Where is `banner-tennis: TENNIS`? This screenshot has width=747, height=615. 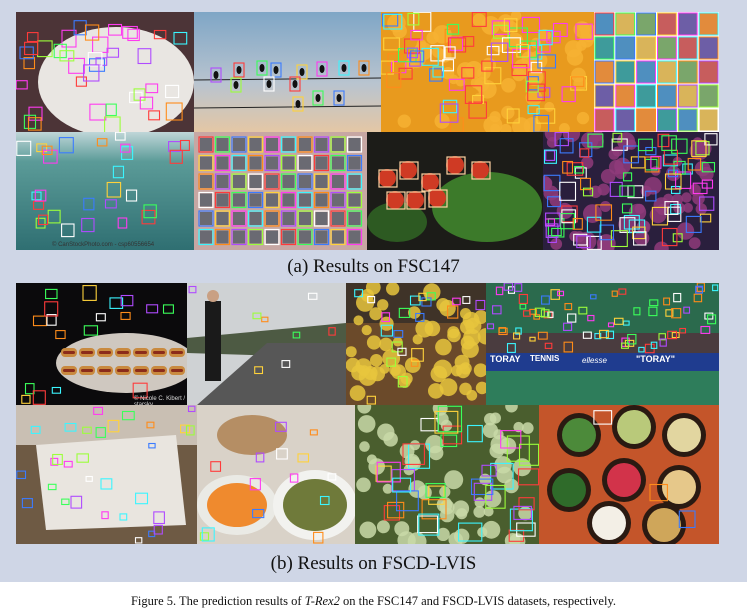
banner-tennis: TENNIS is located at coordinates (545, 358).